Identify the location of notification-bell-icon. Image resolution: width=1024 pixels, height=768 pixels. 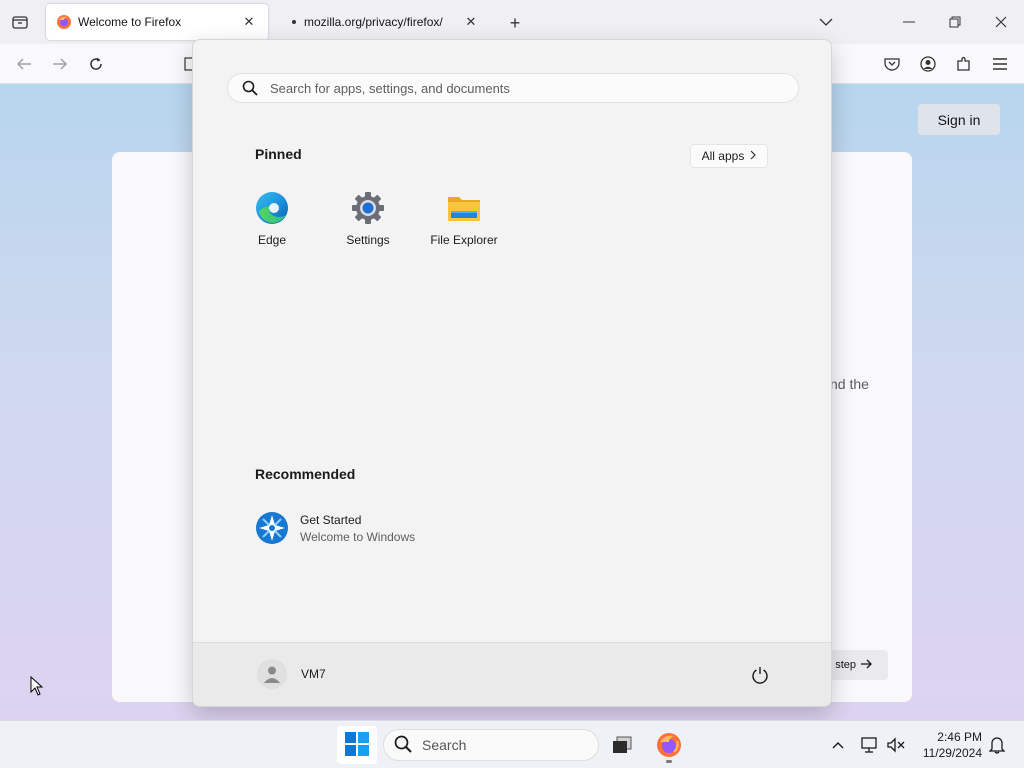
(997, 745).